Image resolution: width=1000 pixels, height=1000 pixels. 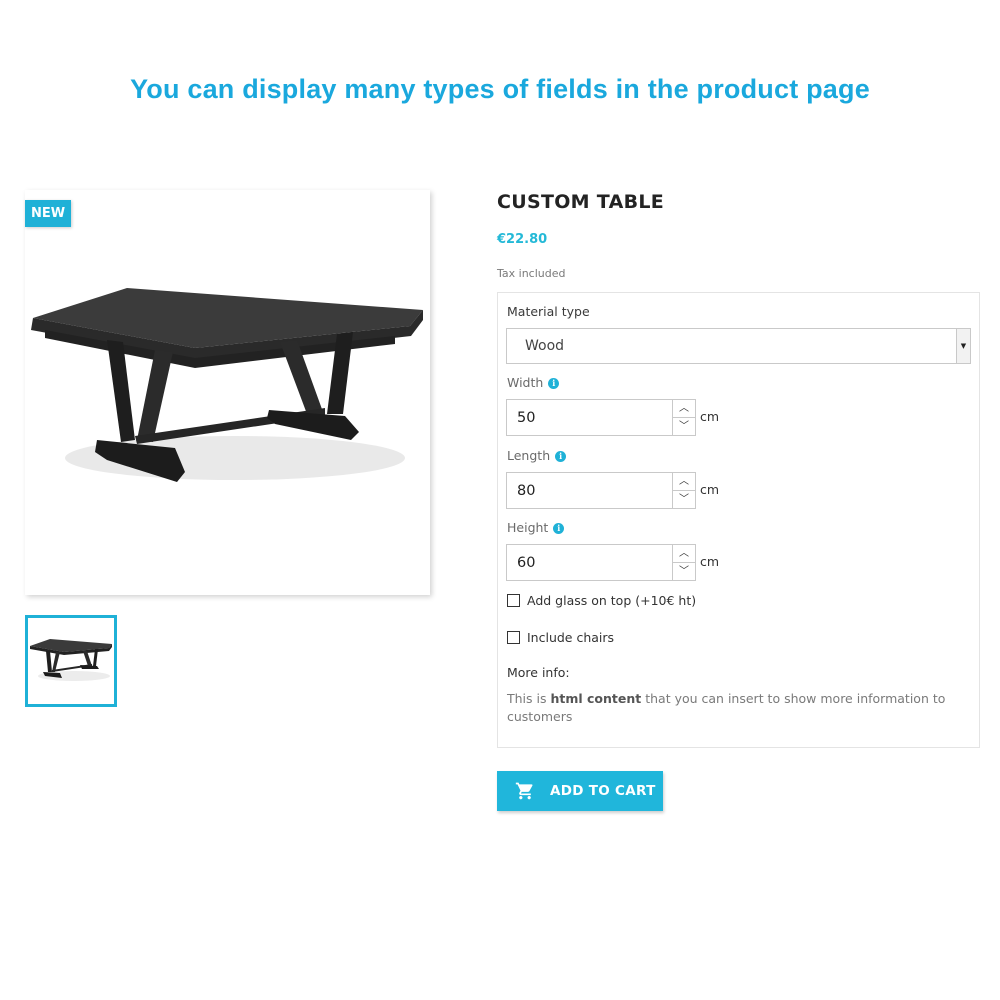 I want to click on height-label: Height, so click(x=528, y=527).